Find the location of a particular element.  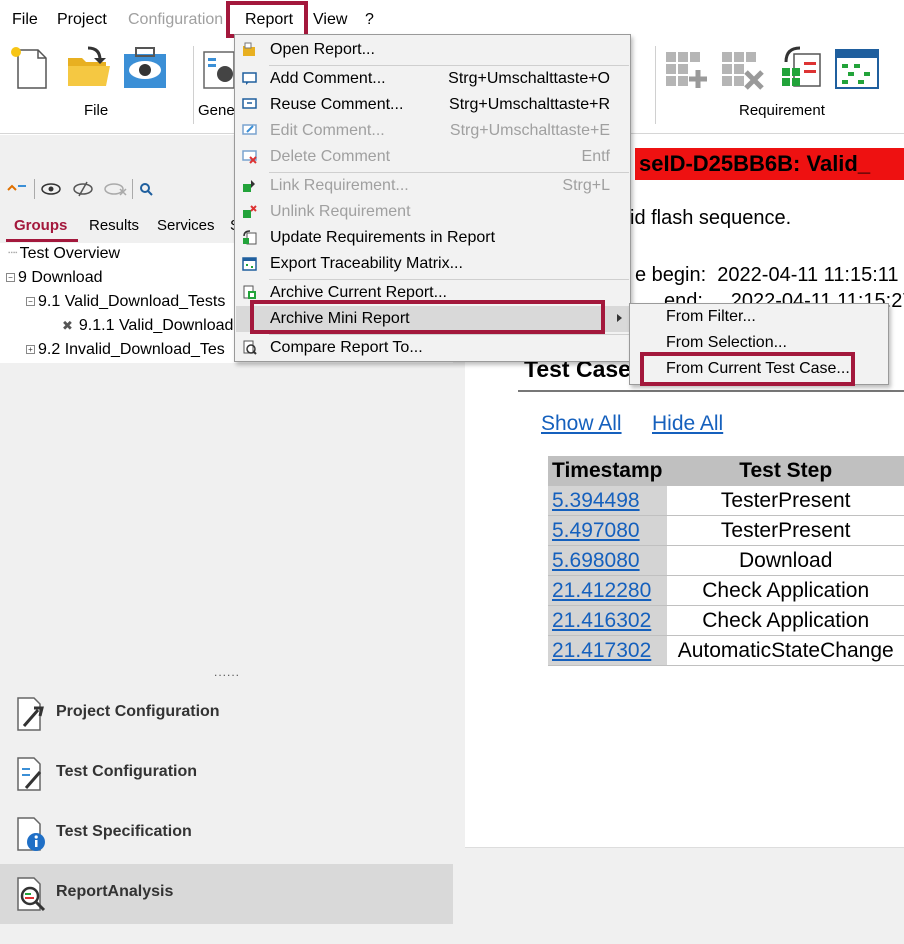

test-case-banner: seID-D25BB6B: Valid_ is located at coordinates (769, 164).